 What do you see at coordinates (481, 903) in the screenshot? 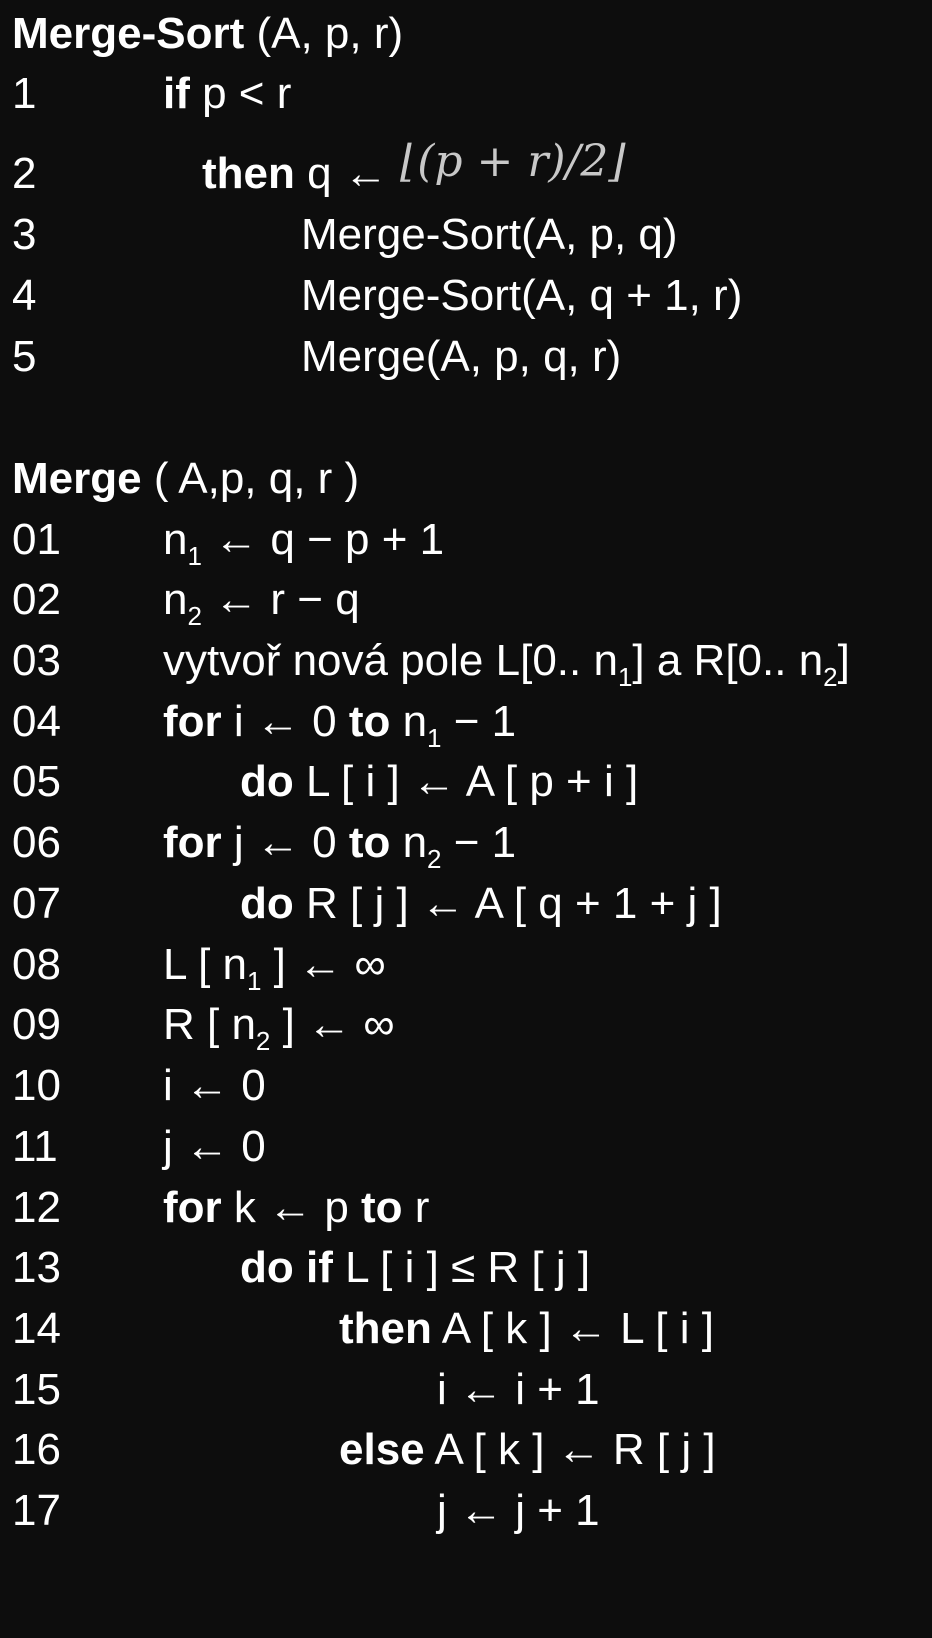
I see `code-text: do R [ j ] ← A [ q + 1 + j ]` at bounding box center [481, 903].